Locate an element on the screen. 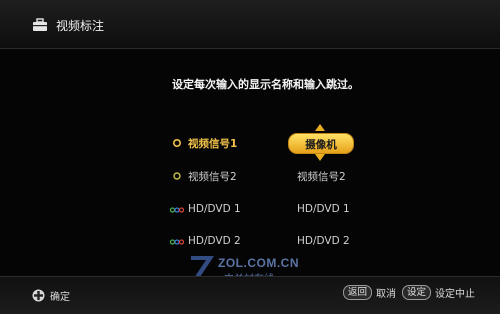  input-value: HD/DVD 1 is located at coordinates (323, 209).